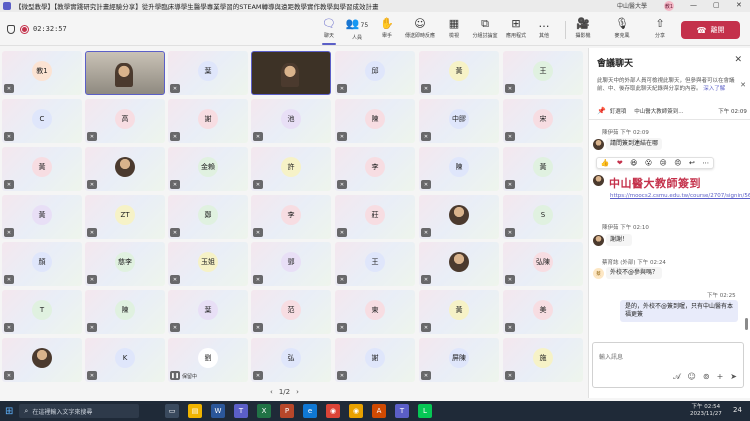 The width and height of the screenshot is (750, 421). What do you see at coordinates (634, 273) in the screenshot?
I see `message-bubble: 外校不@參與嗎？` at bounding box center [634, 273].